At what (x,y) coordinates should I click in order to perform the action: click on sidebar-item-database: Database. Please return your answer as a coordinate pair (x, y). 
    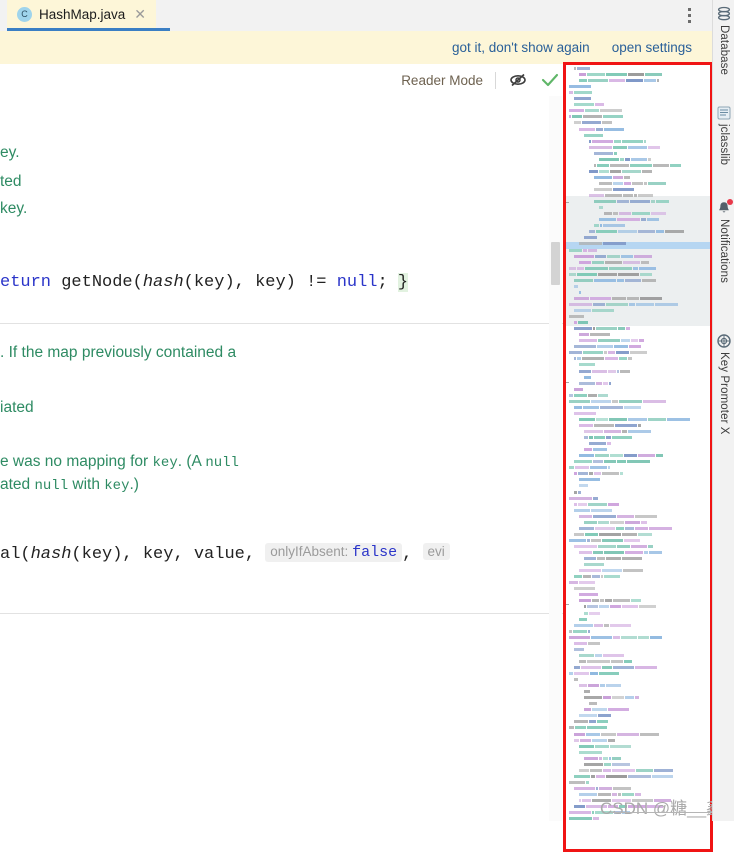
    Looking at the image, I should click on (723, 40).